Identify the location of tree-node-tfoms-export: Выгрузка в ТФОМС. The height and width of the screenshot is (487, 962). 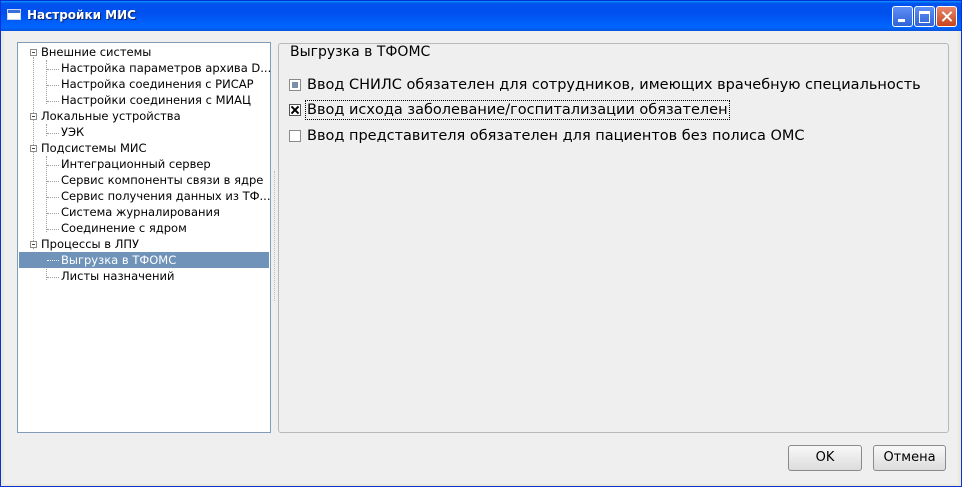
(144, 260).